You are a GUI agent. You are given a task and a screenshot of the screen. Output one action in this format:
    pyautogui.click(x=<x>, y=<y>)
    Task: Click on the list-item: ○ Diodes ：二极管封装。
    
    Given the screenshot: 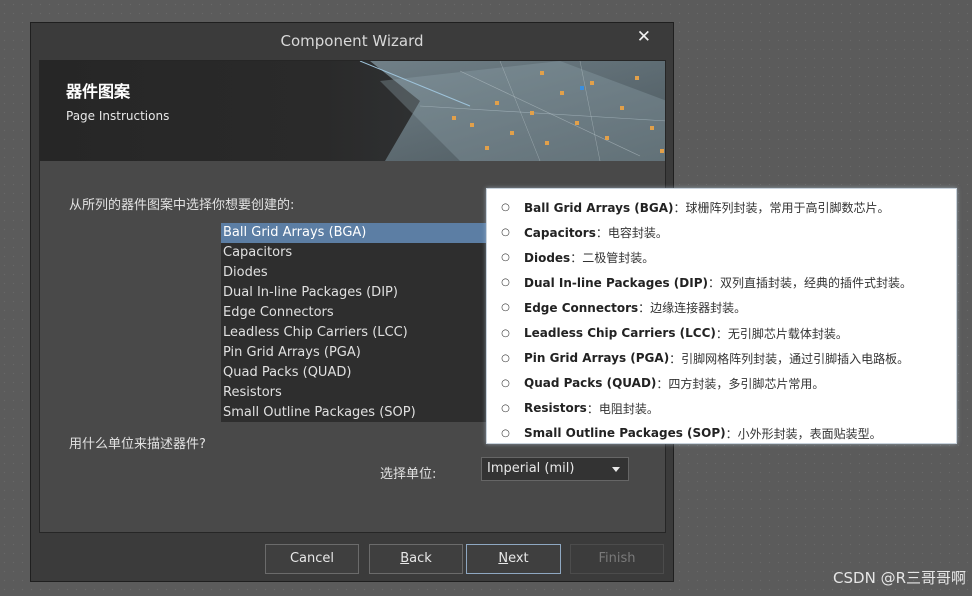 What is the action you would take?
    pyautogui.click(x=721, y=257)
    